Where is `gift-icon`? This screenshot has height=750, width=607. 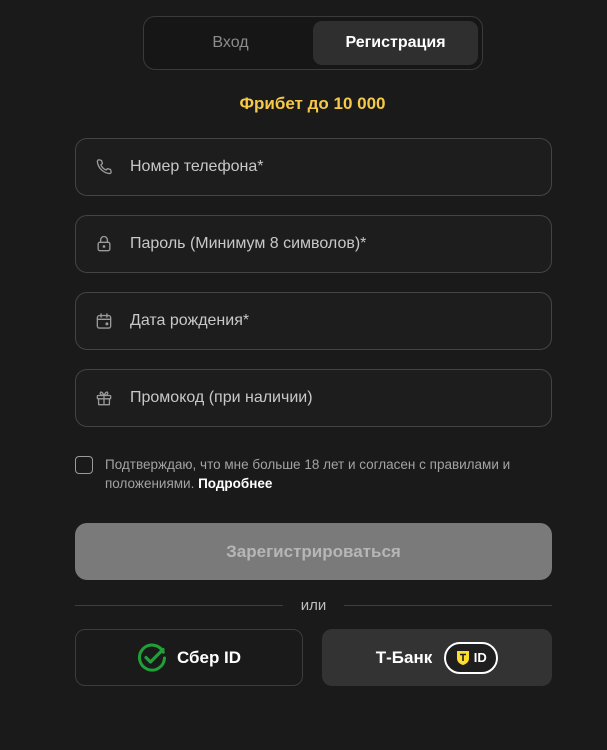
gift-icon is located at coordinates (104, 398).